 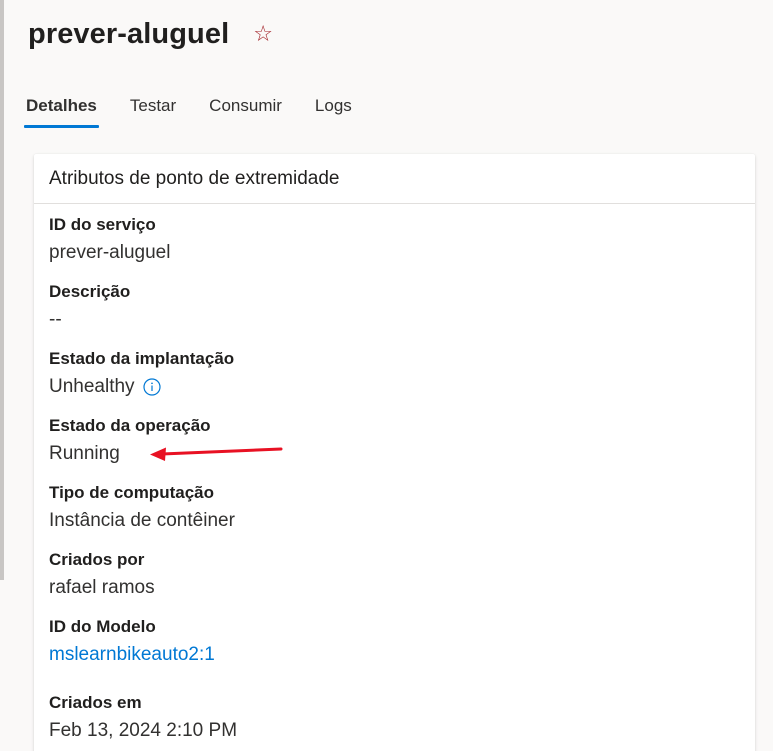 I want to click on field-value: rafael ramos, so click(x=102, y=588).